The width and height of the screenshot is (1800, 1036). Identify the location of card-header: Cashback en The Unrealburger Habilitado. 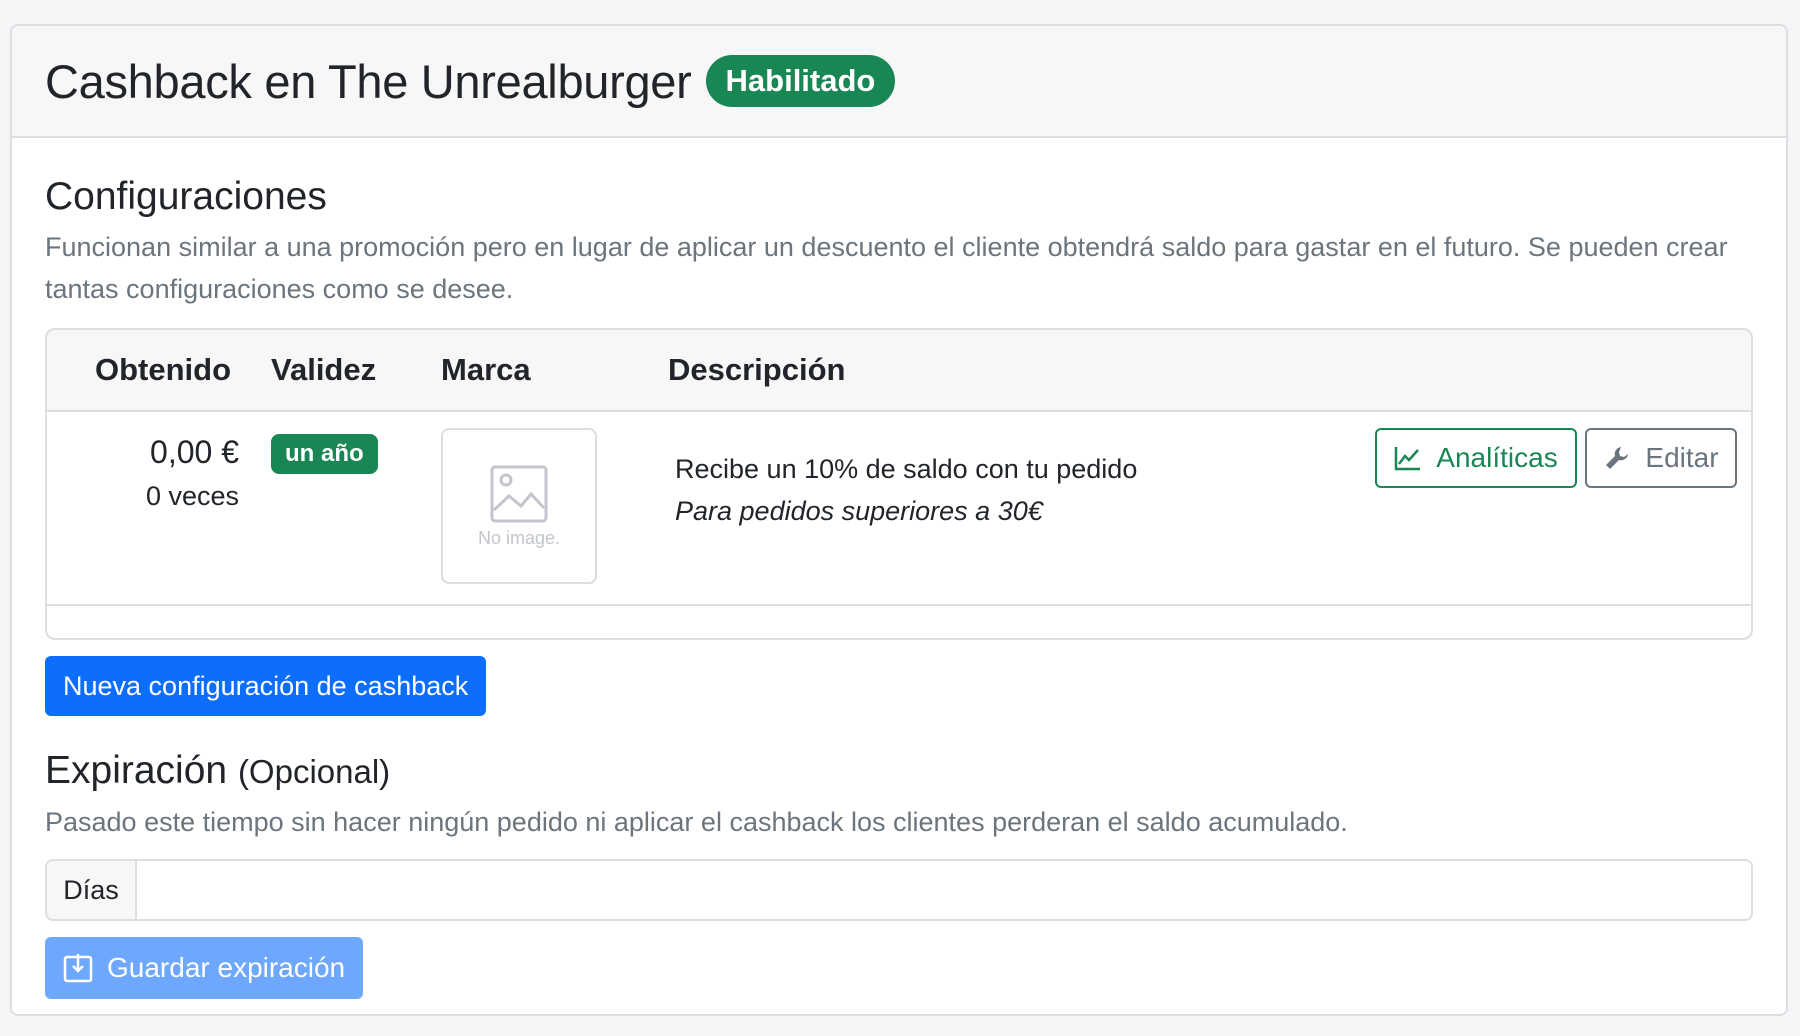
(899, 82).